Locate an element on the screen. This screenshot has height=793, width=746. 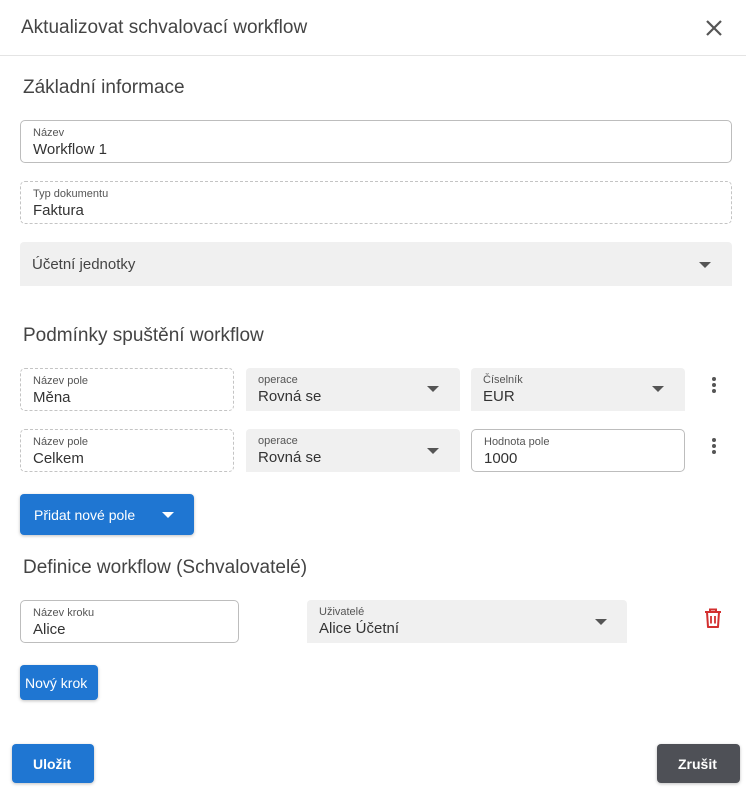
document-type-label: Typ dokumentu is located at coordinates (71, 194).